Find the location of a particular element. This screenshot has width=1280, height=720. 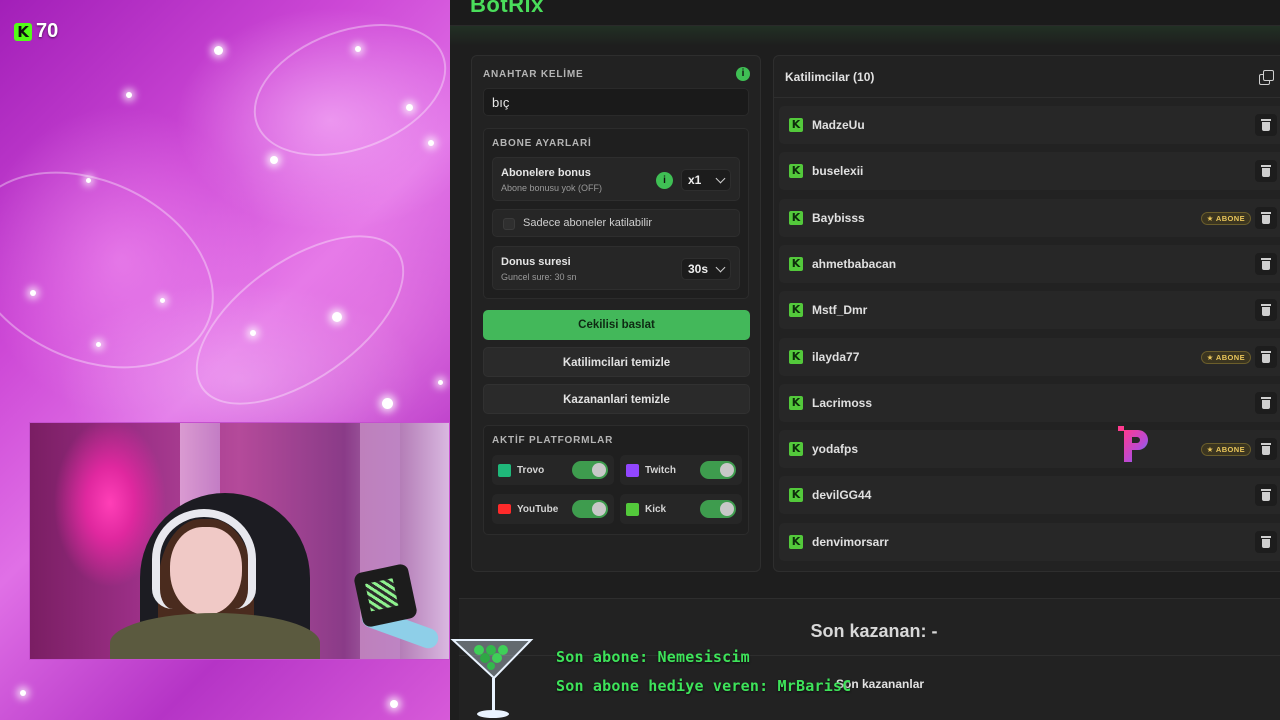

platform-name: YouTube is located at coordinates (538, 509).